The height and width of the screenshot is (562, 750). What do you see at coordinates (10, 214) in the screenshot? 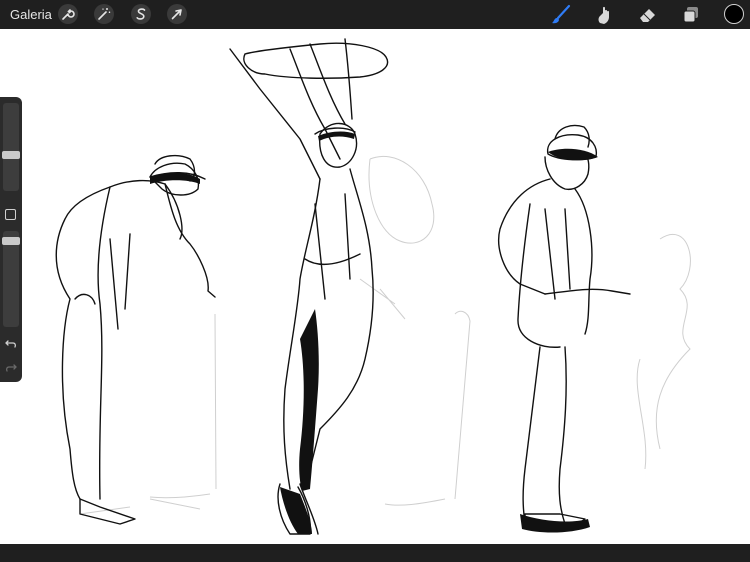
I see `square-modify-icon` at bounding box center [10, 214].